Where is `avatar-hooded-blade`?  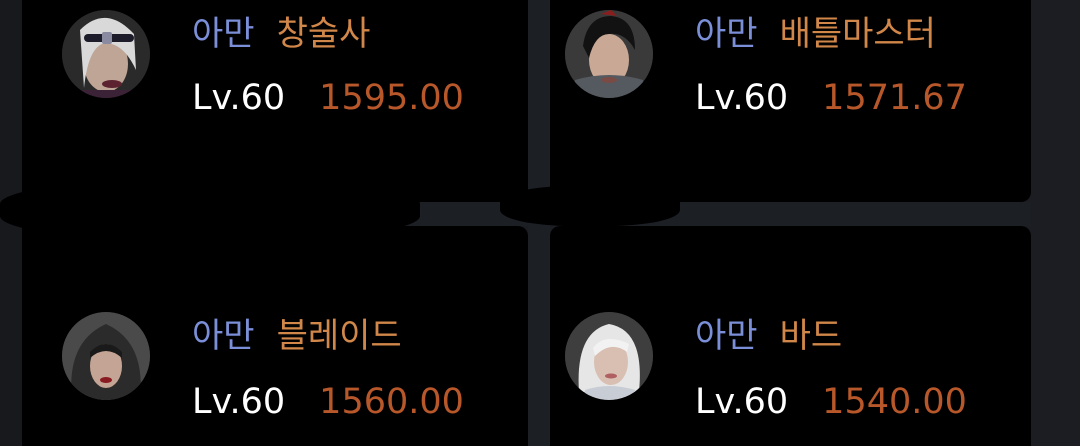 avatar-hooded-blade is located at coordinates (106, 356).